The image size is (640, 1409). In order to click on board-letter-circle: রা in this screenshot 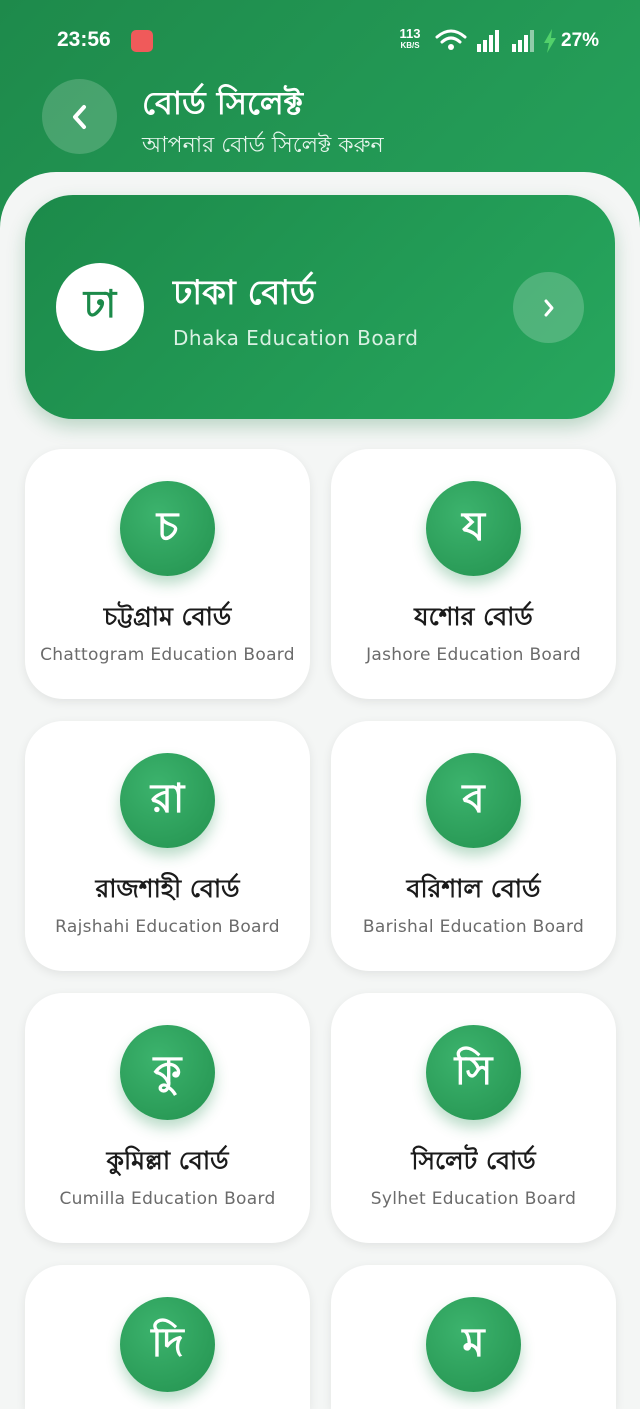, I will do `click(167, 800)`.